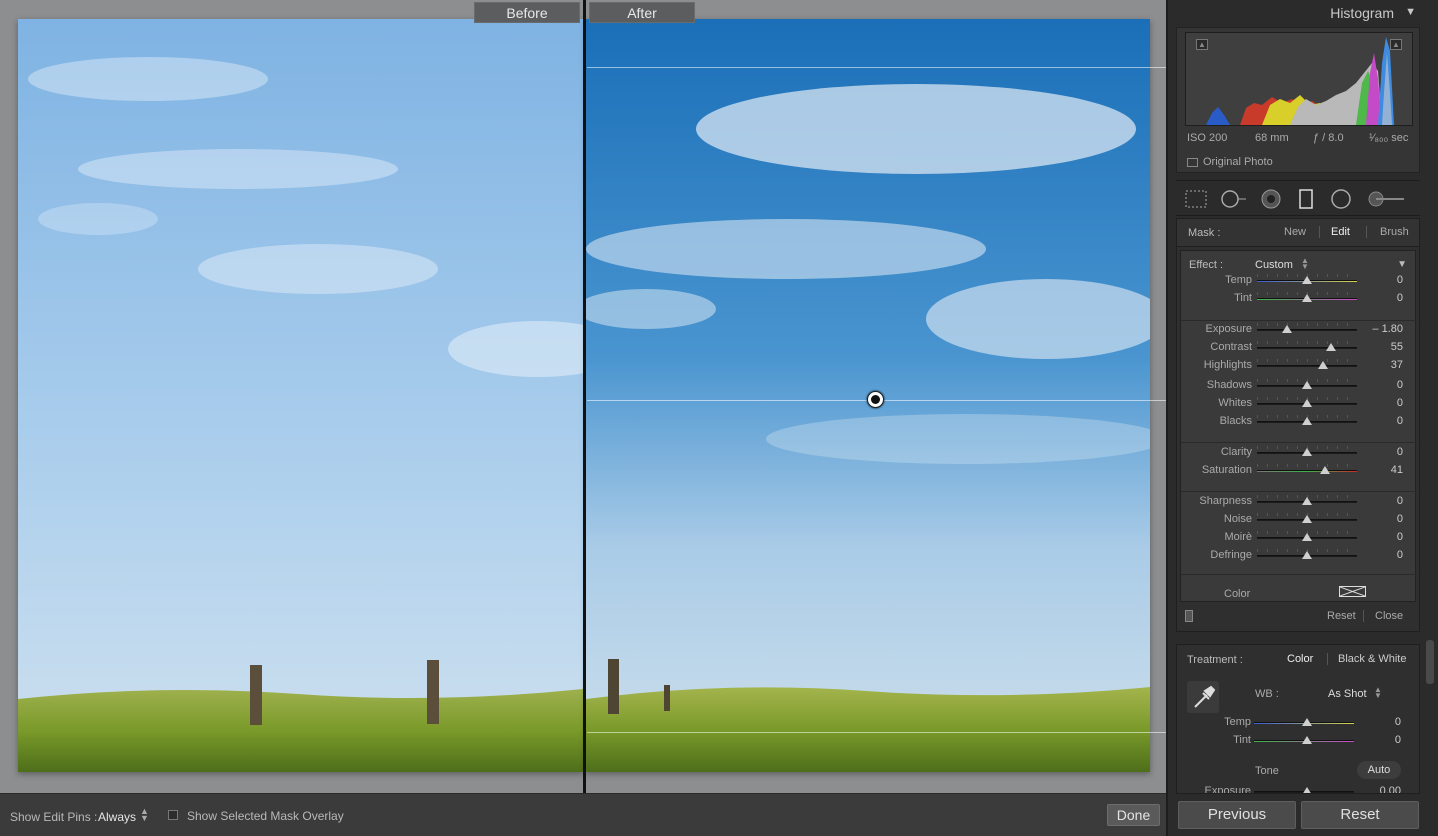  Describe the element at coordinates (1341, 200) in the screenshot. I see `radial-filter-icon` at that location.